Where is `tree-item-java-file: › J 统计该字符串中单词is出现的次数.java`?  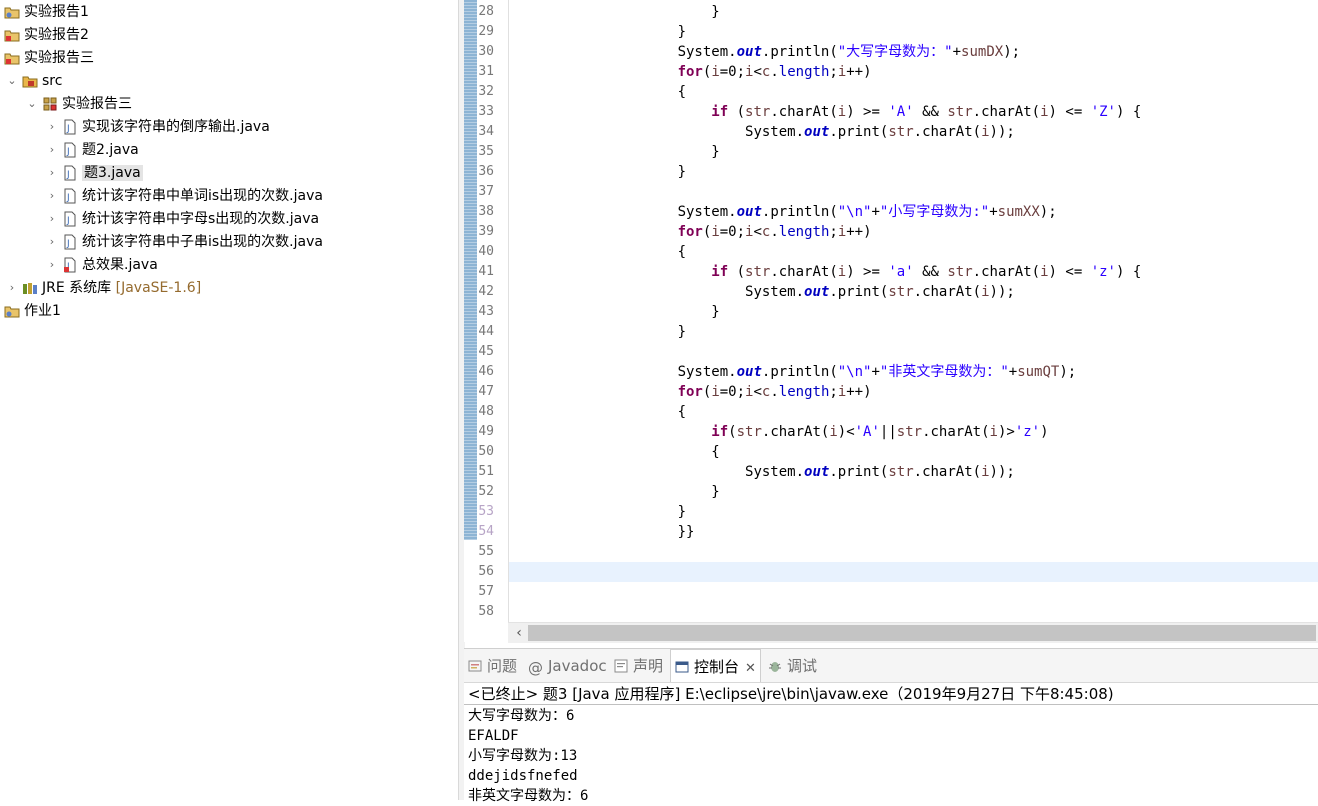 tree-item-java-file: › J 统计该字符串中单词is出现的次数.java is located at coordinates (184, 196).